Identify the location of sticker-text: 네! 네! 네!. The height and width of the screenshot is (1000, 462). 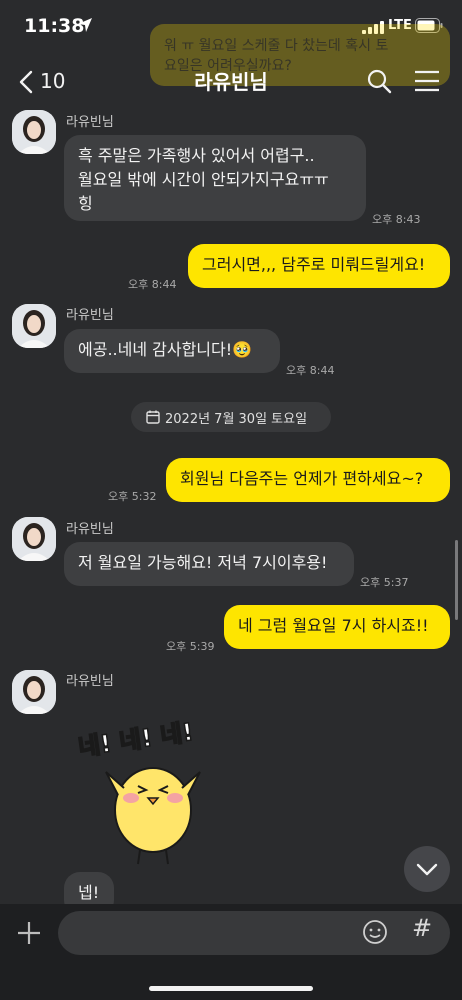
(135, 740).